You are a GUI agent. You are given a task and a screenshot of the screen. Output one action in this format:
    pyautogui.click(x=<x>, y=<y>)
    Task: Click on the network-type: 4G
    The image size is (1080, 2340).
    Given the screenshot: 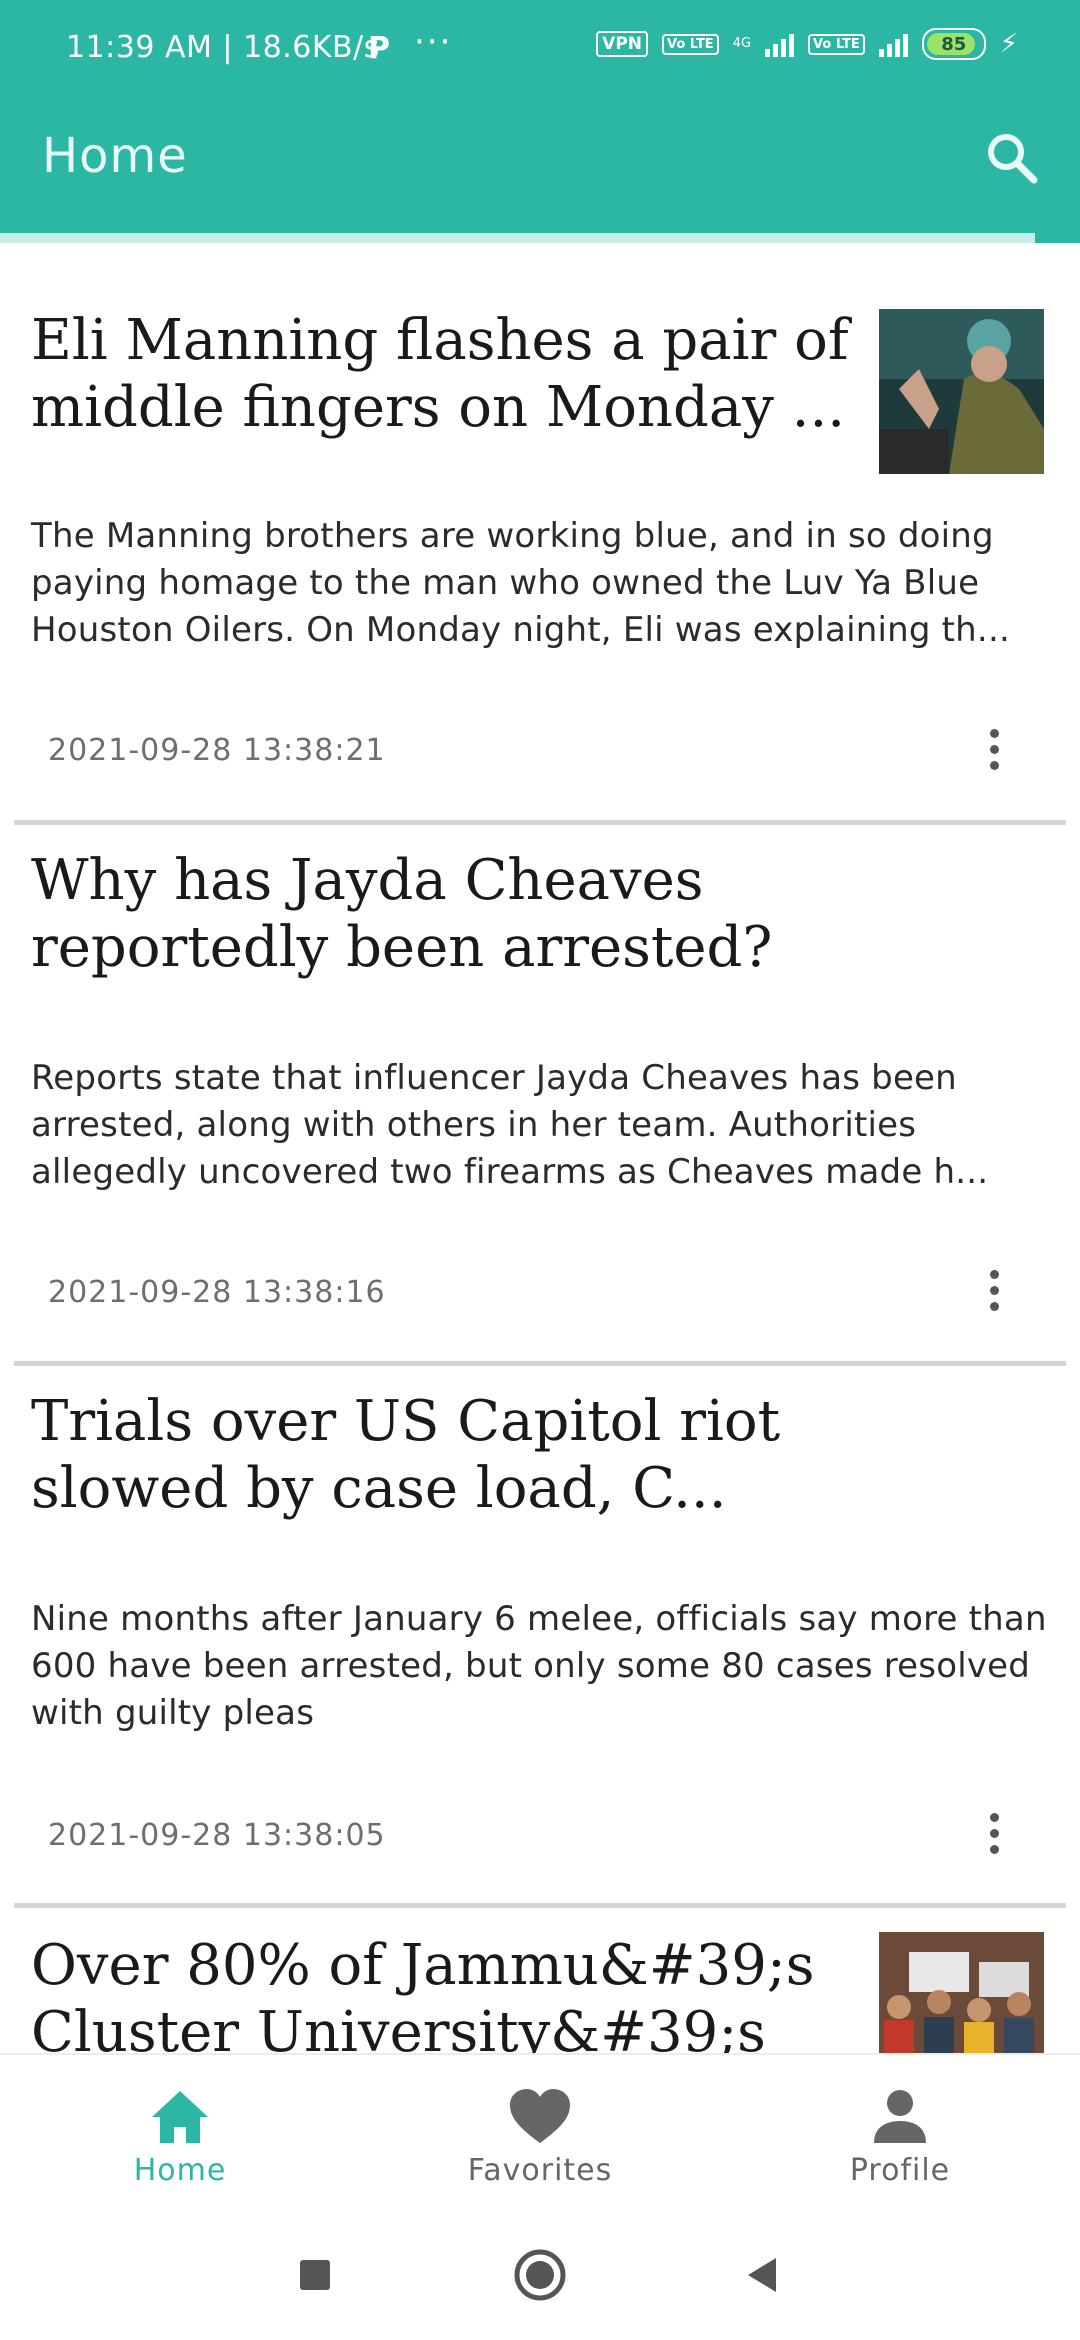 What is the action you would take?
    pyautogui.click(x=742, y=43)
    